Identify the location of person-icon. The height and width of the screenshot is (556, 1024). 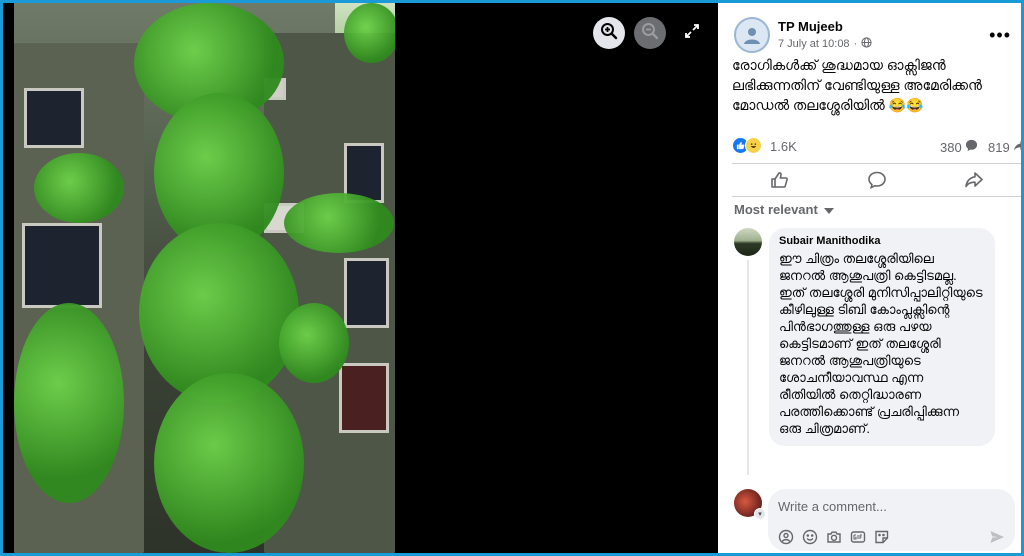
(752, 36).